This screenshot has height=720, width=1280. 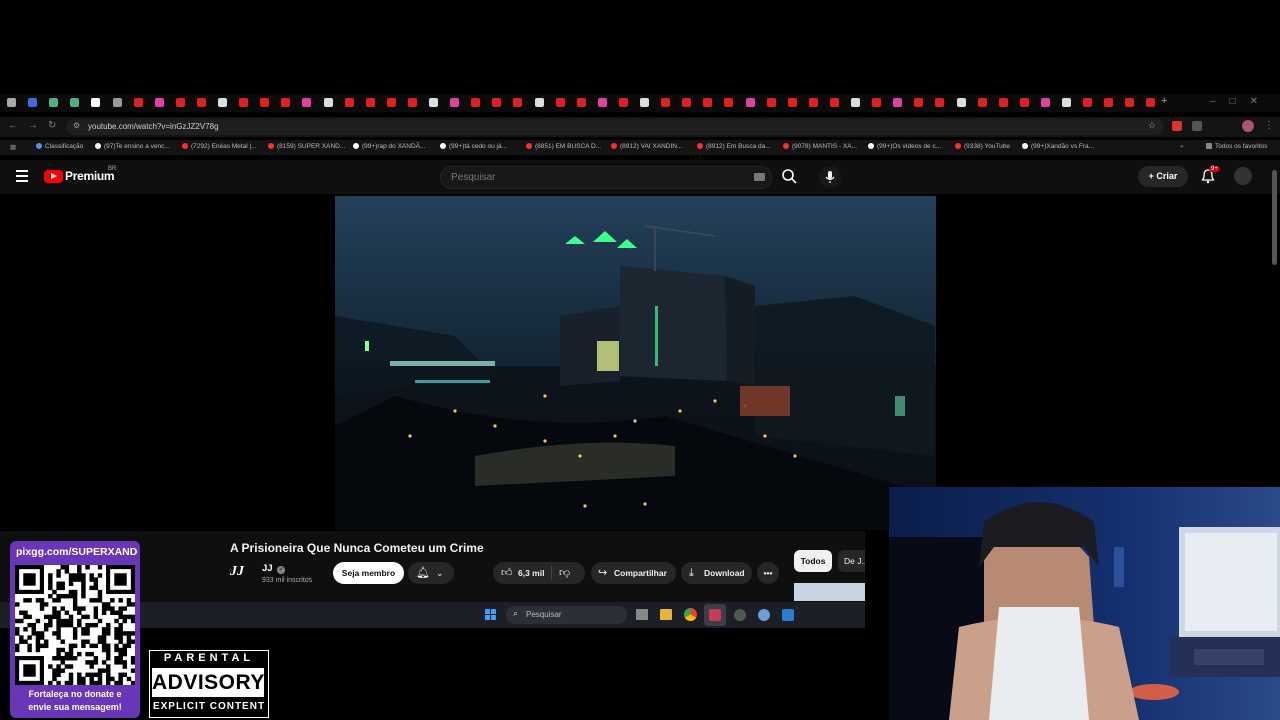 I want to click on share-button: ↪ Compartilhar, so click(x=633, y=573).